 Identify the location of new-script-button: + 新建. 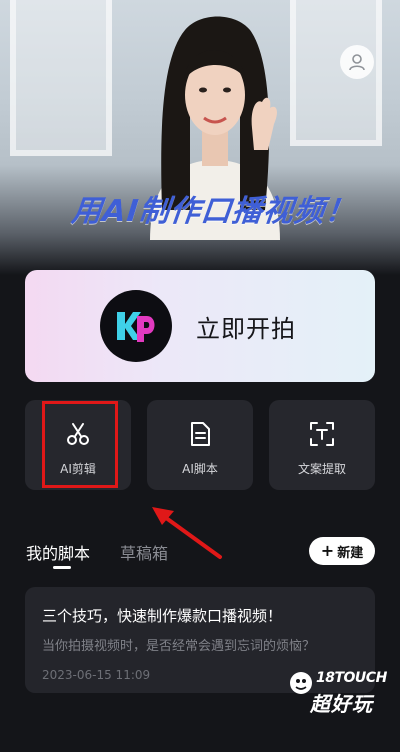
(342, 551).